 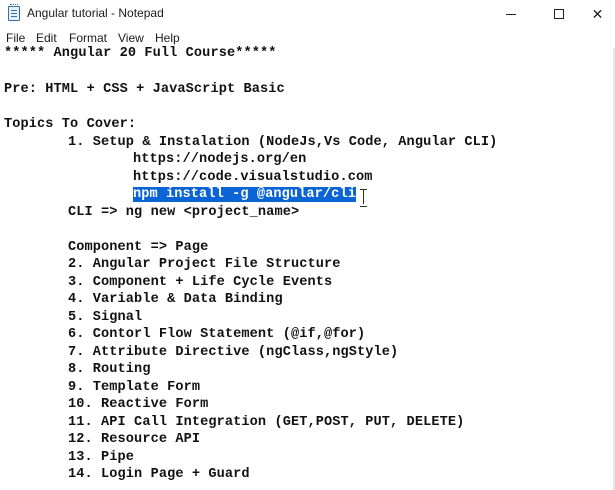 I want to click on topic-item: 4. Variable & Data Binding, so click(x=175, y=299).